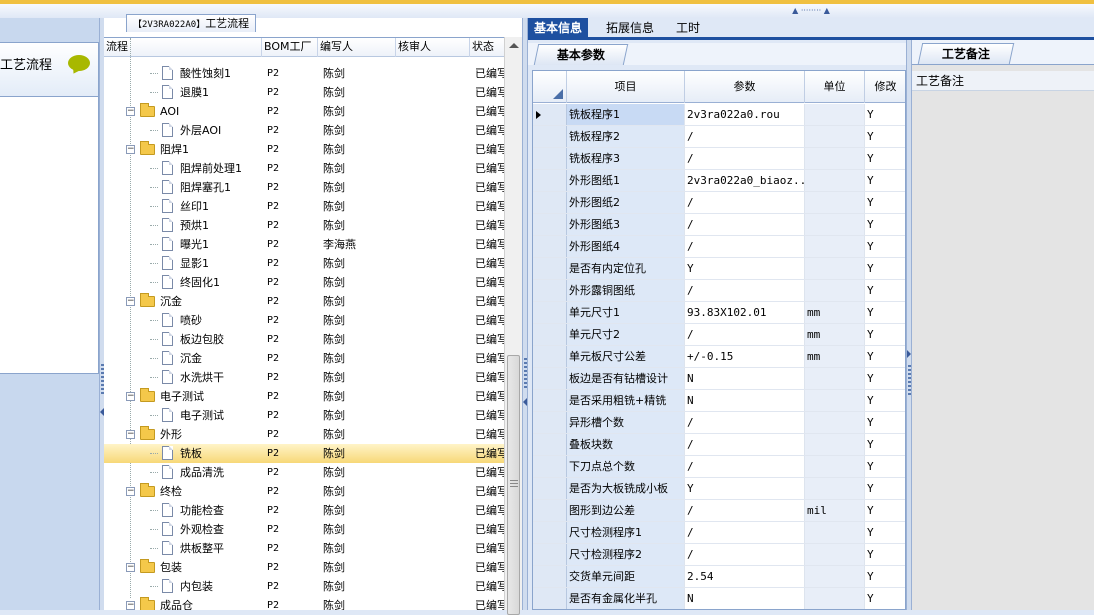  What do you see at coordinates (290, 47) in the screenshot?
I see `tree-col-header: BOM工厂` at bounding box center [290, 47].